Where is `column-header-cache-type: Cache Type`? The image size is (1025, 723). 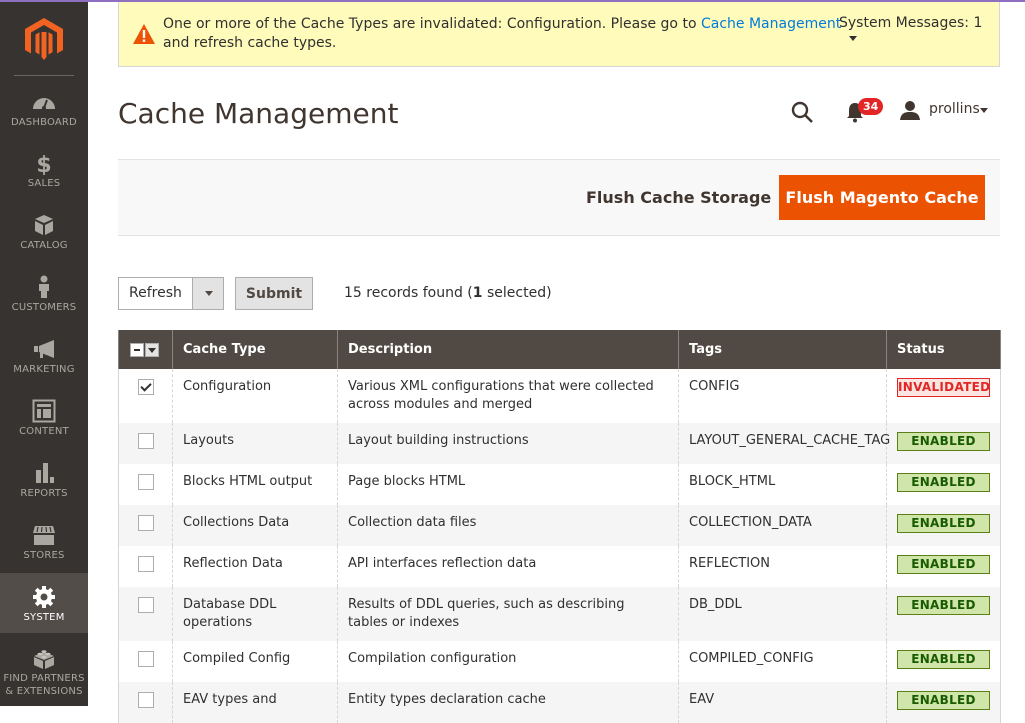 column-header-cache-type: Cache Type is located at coordinates (255, 349).